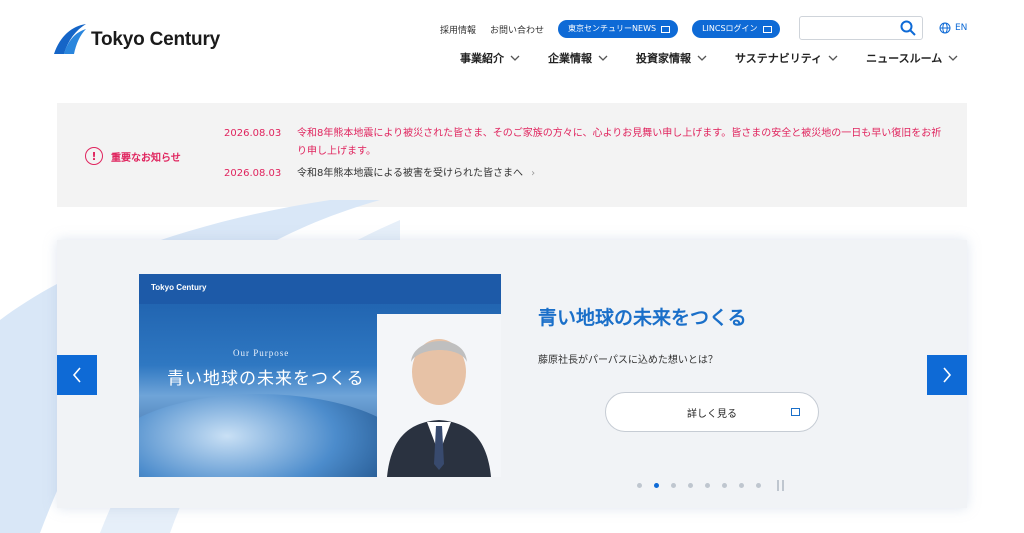 The image size is (1024, 533). Describe the element at coordinates (266, 379) in the screenshot. I see `slide-image-motto: 青い地球の未来をつくる` at that location.